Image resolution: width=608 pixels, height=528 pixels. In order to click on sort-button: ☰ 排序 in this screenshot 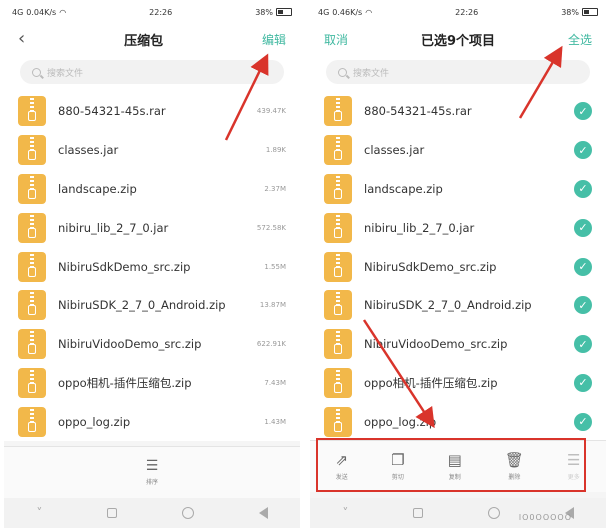, I will do `click(152, 472)`.